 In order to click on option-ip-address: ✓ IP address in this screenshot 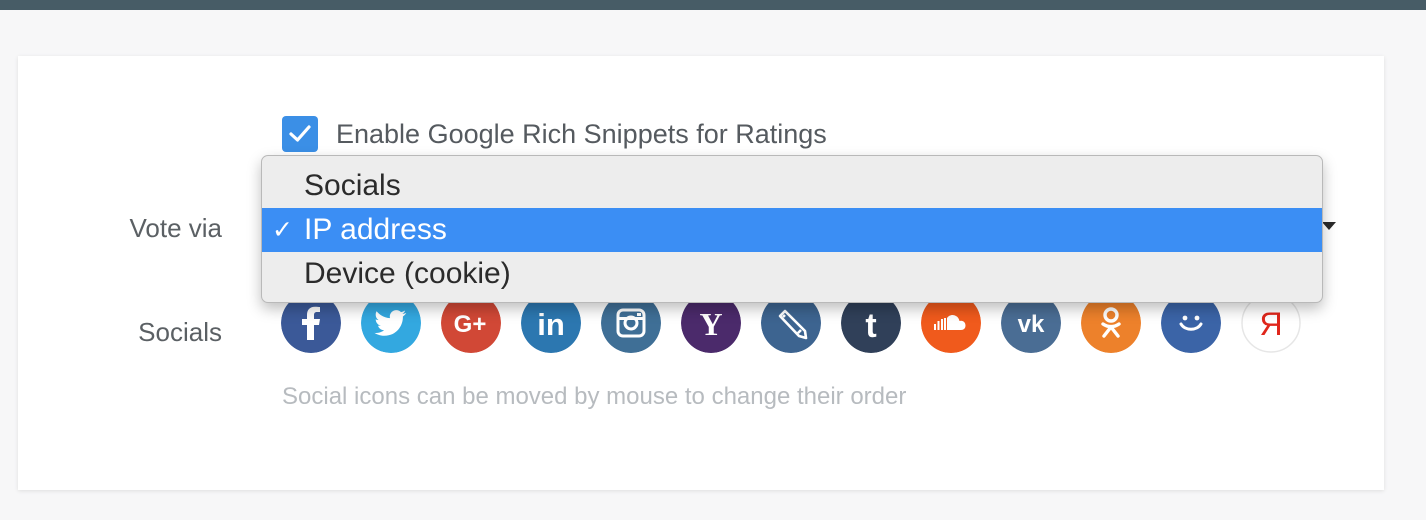, I will do `click(792, 230)`.